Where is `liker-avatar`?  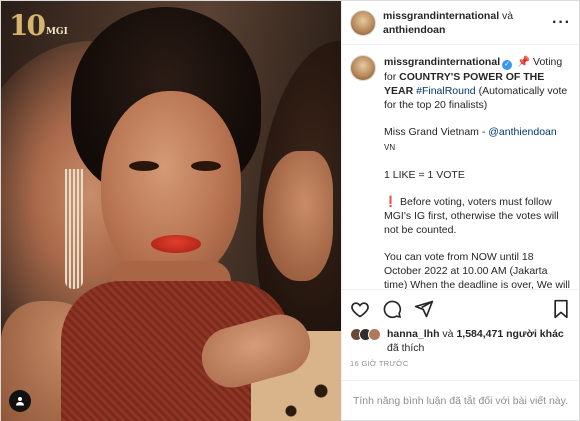
liker-avatar is located at coordinates (374, 334).